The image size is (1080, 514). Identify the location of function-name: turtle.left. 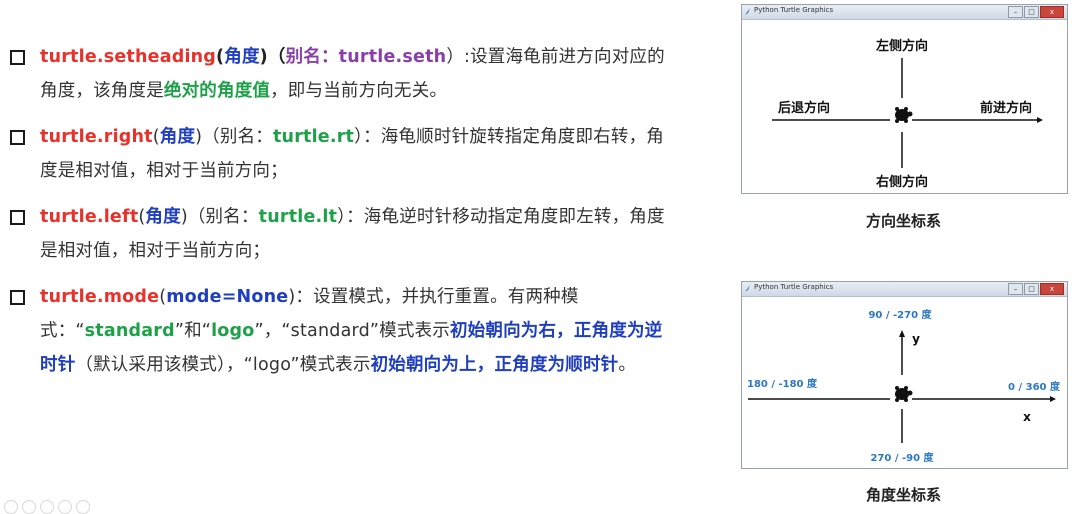
(89, 217).